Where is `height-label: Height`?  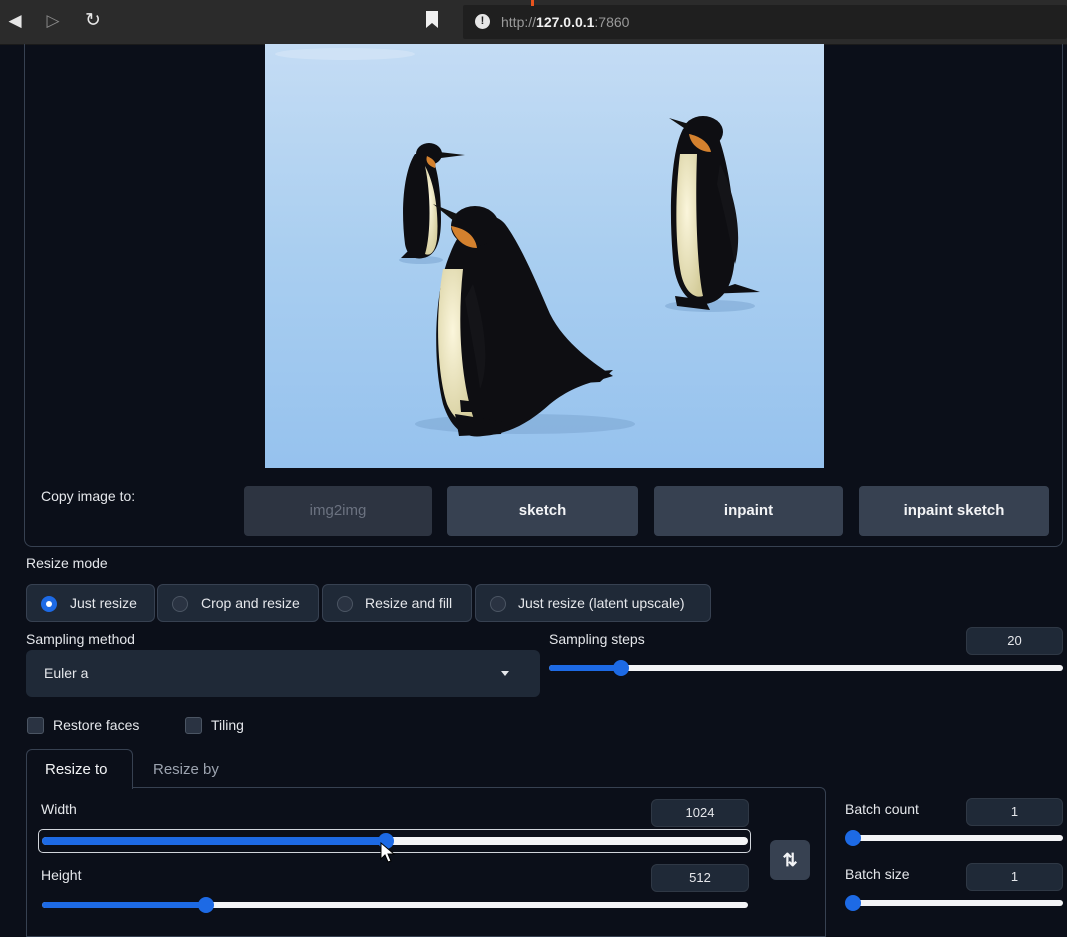
height-label: Height is located at coordinates (61, 875).